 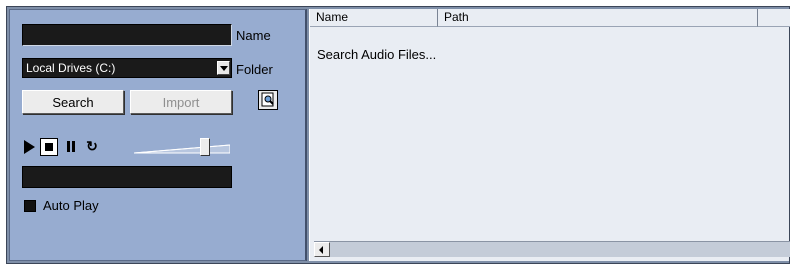 What do you see at coordinates (181, 102) in the screenshot?
I see `import-button: Import` at bounding box center [181, 102].